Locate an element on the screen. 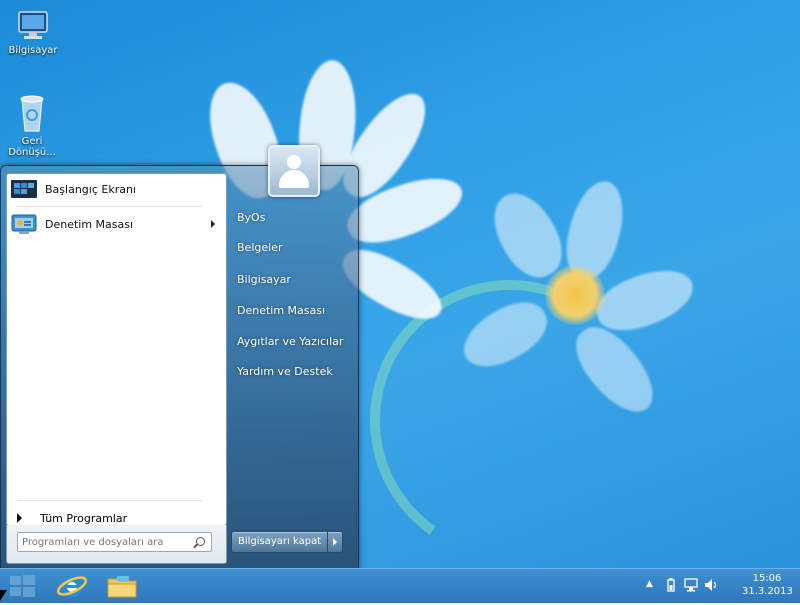 The height and width of the screenshot is (605, 800). avatar-body is located at coordinates (294, 179).